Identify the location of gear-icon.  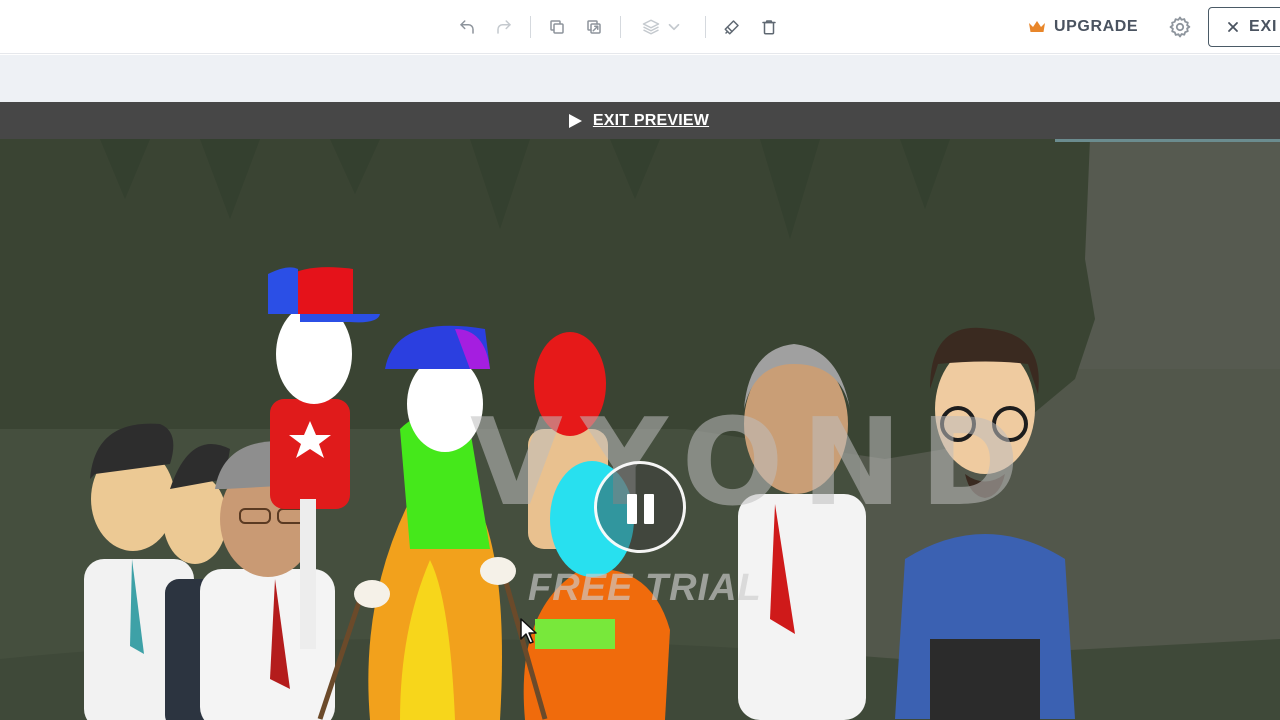
(1180, 27).